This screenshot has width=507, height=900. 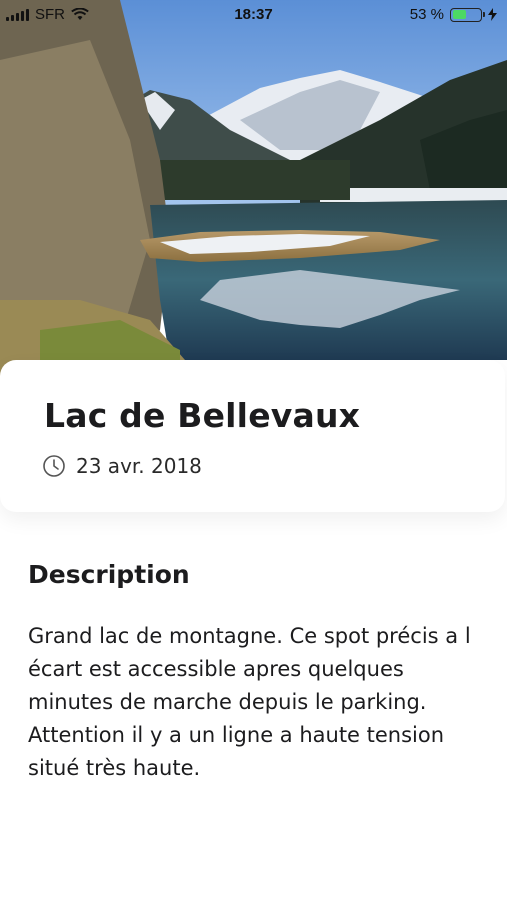 What do you see at coordinates (202, 415) in the screenshot?
I see `spot-title: Lac de Bellevaux` at bounding box center [202, 415].